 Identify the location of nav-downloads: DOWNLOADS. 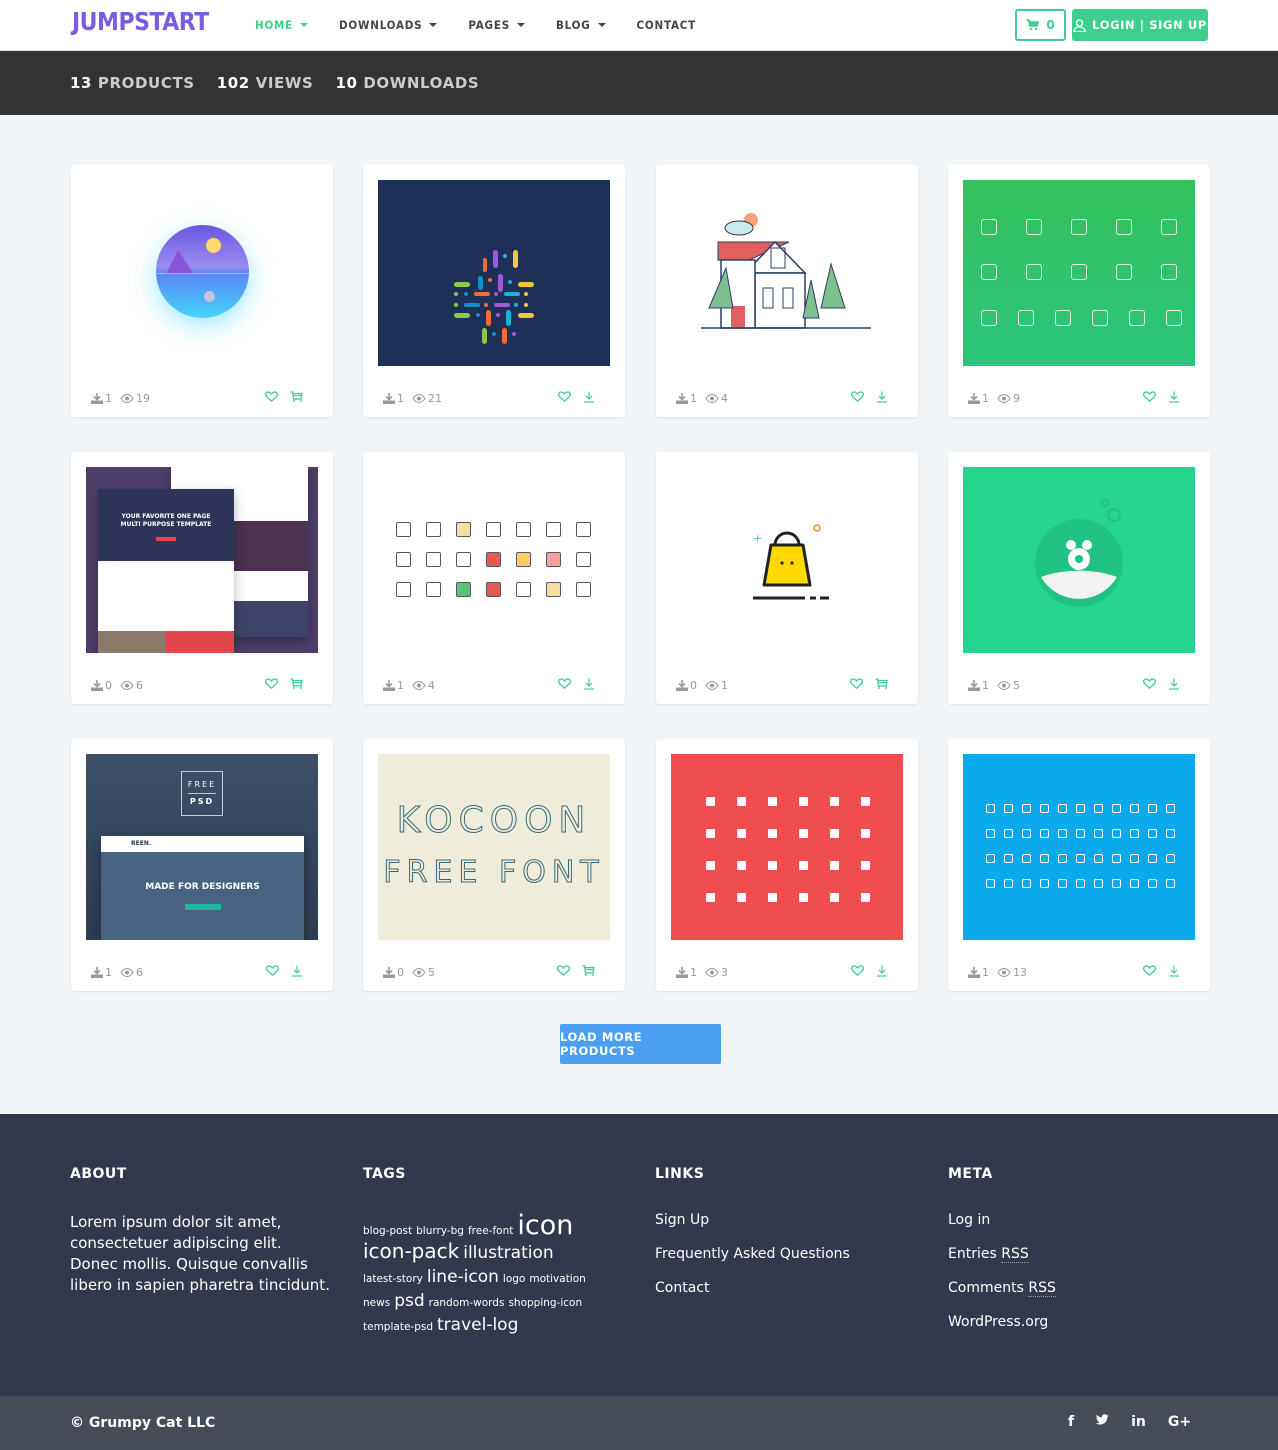
(388, 25).